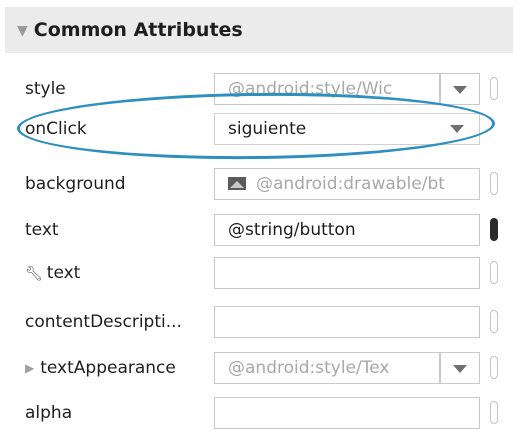 The width and height of the screenshot is (523, 438). I want to click on attribute-row-text: text @string/button, so click(261, 230).